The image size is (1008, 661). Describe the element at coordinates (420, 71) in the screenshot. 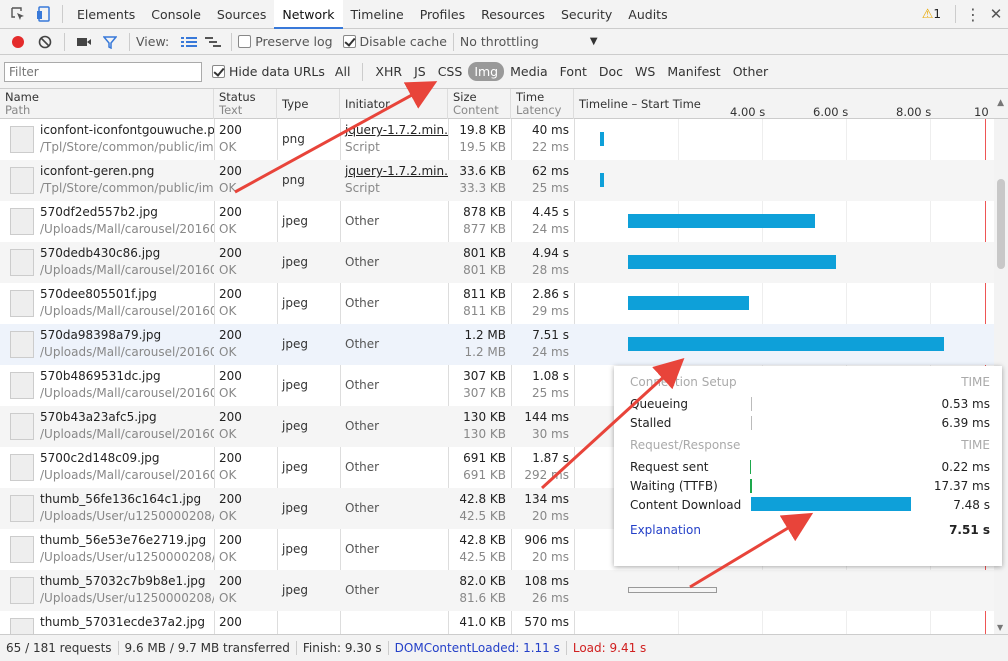

I see `filter-js: JS` at that location.